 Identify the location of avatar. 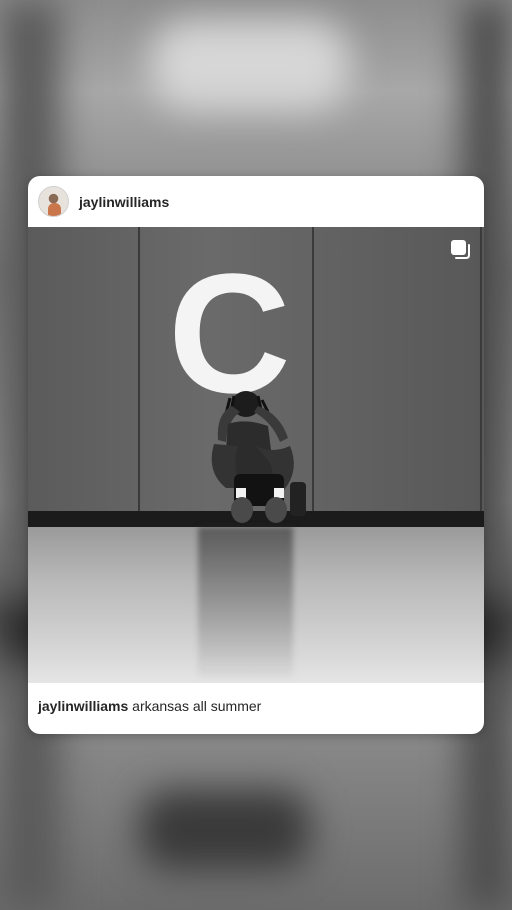
(53, 201).